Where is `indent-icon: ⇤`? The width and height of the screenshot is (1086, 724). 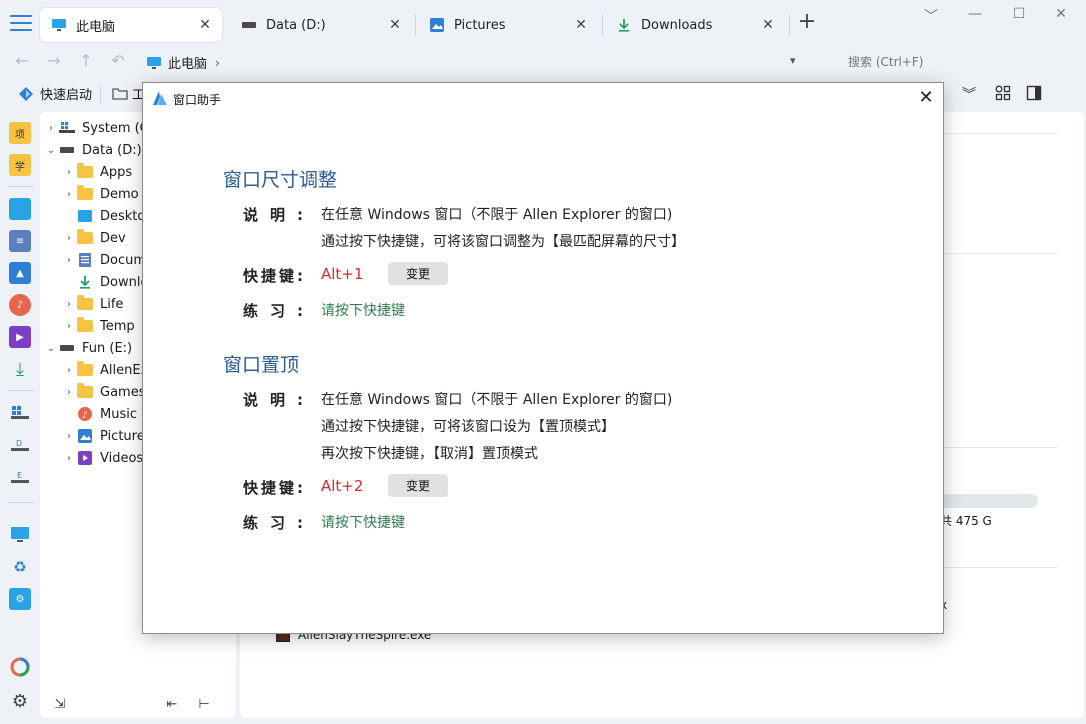 indent-icon: ⇤ is located at coordinates (172, 704).